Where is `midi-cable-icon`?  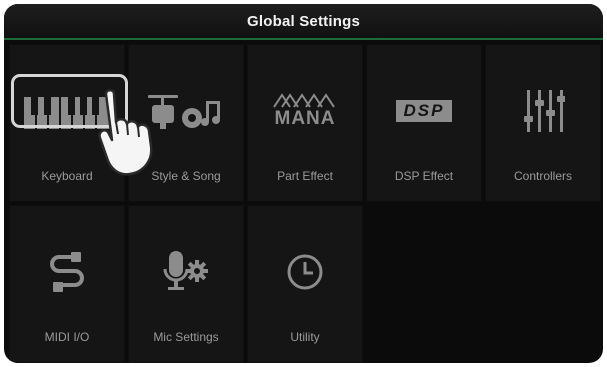
midi-cable-icon is located at coordinates (67, 272).